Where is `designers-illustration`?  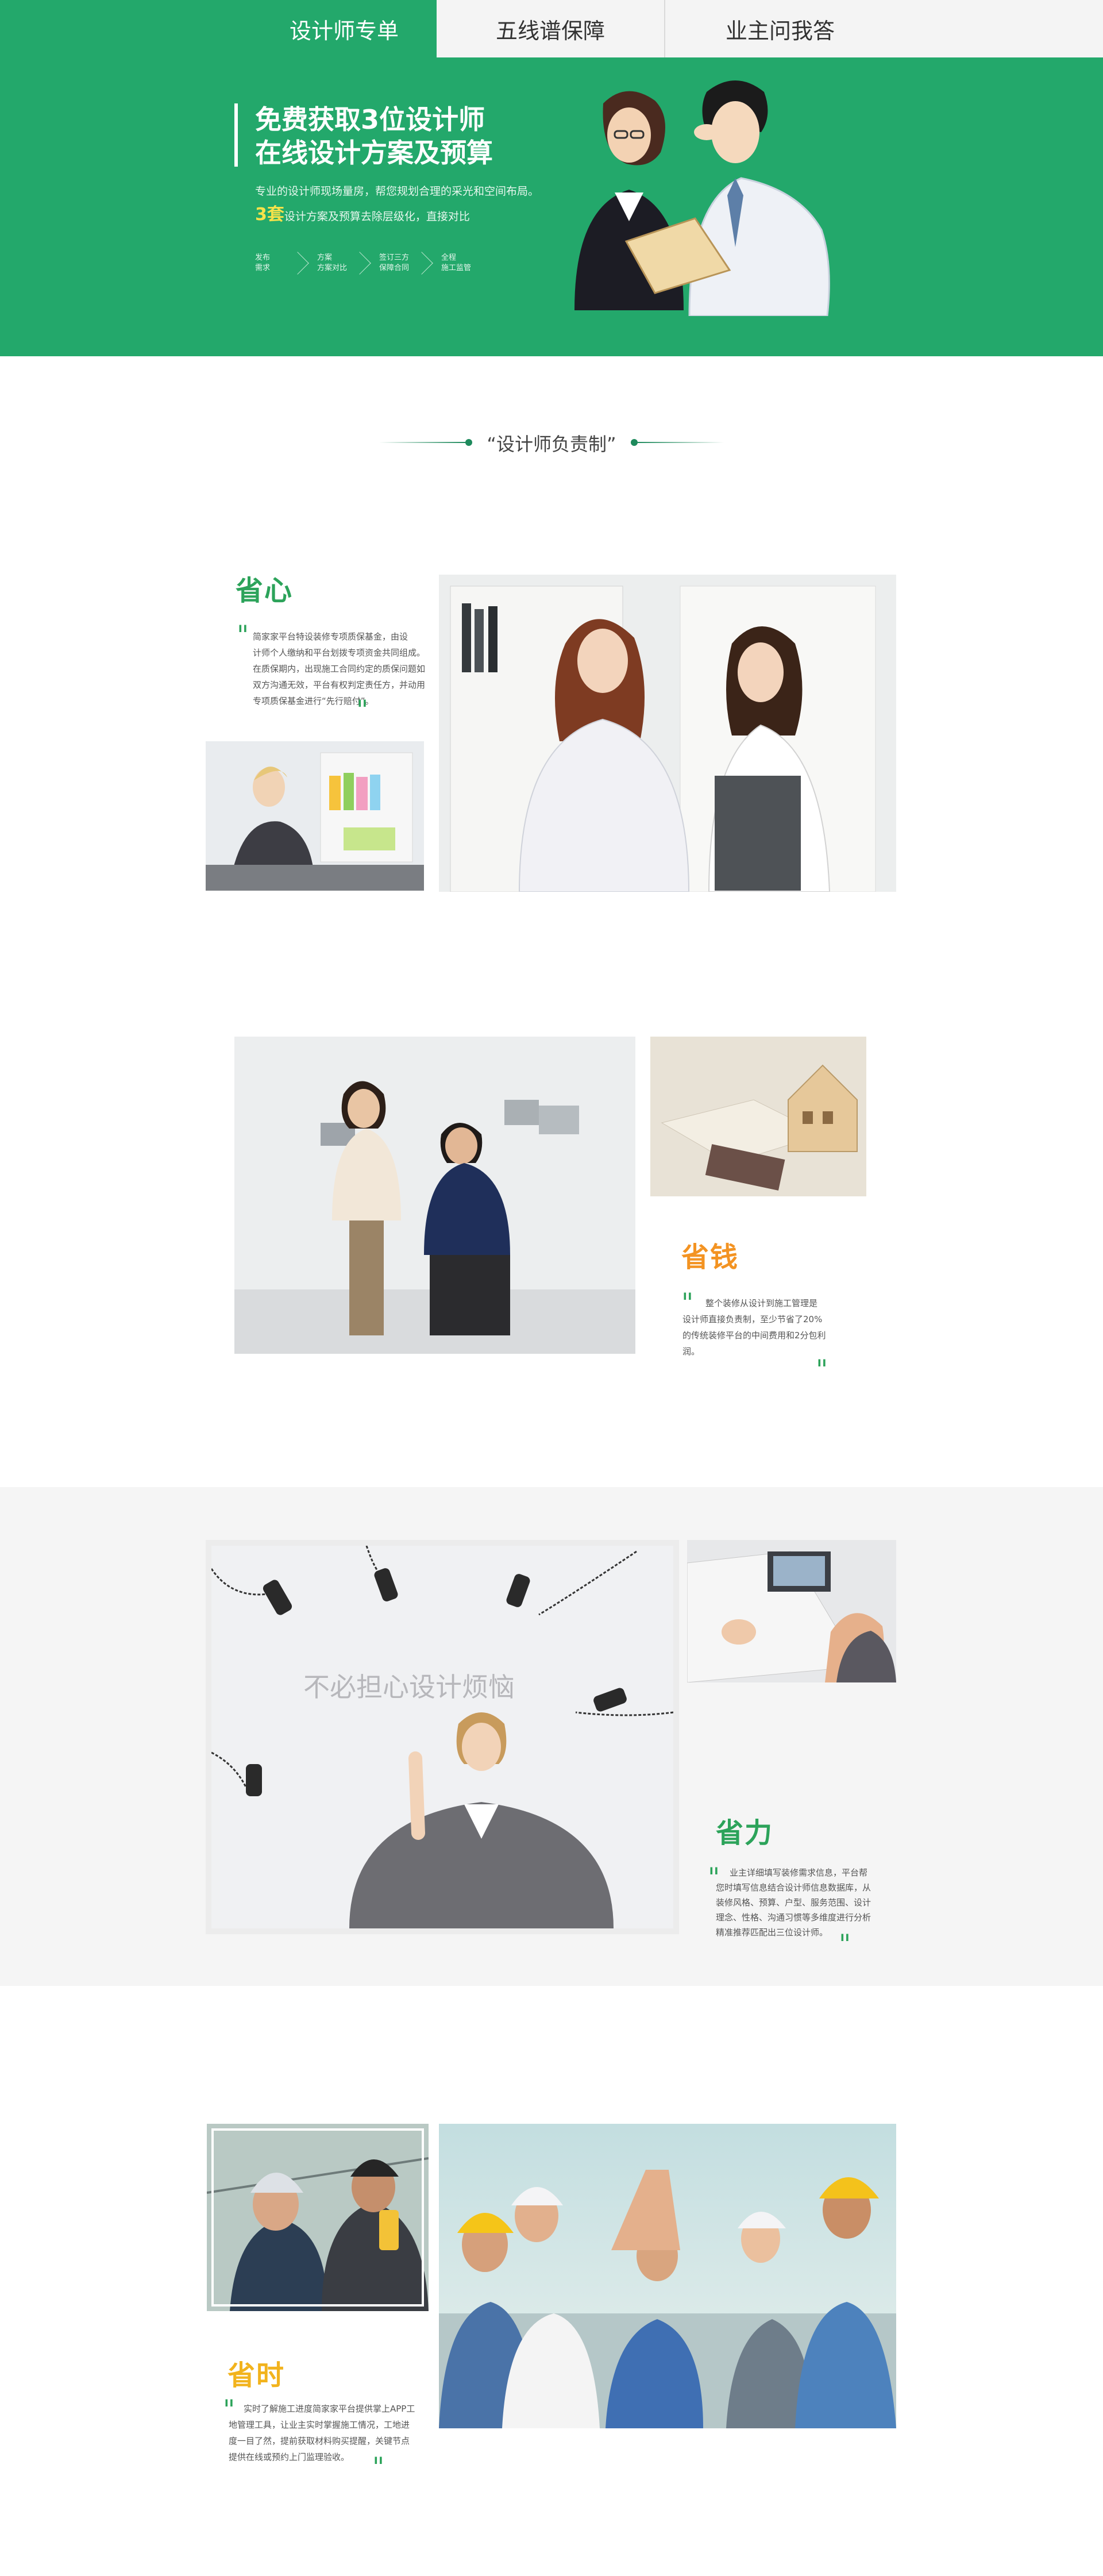 designers-illustration is located at coordinates (702, 198).